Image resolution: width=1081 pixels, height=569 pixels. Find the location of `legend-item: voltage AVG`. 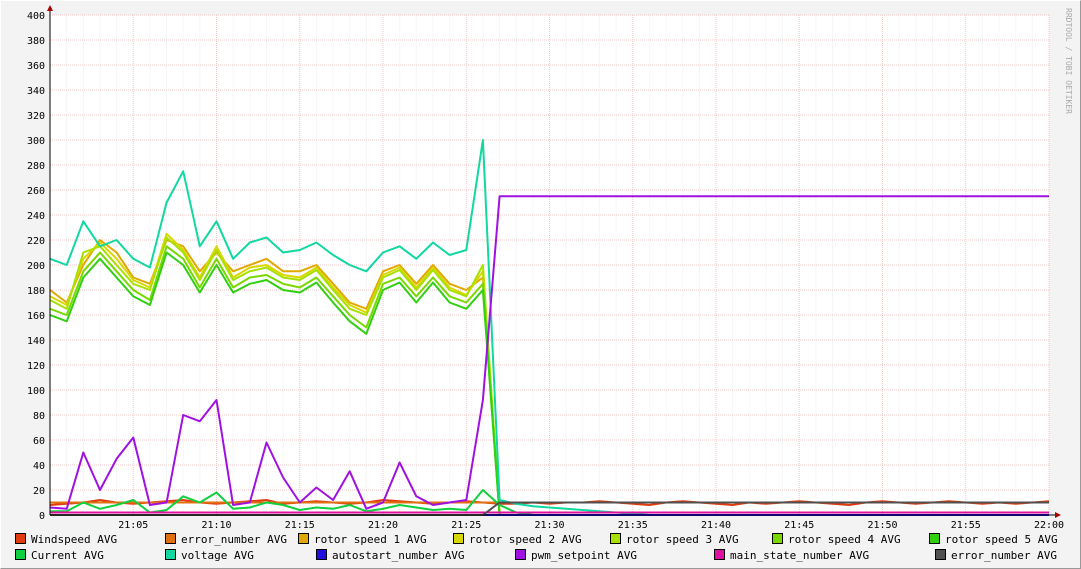

legend-item: voltage AVG is located at coordinates (209, 555).